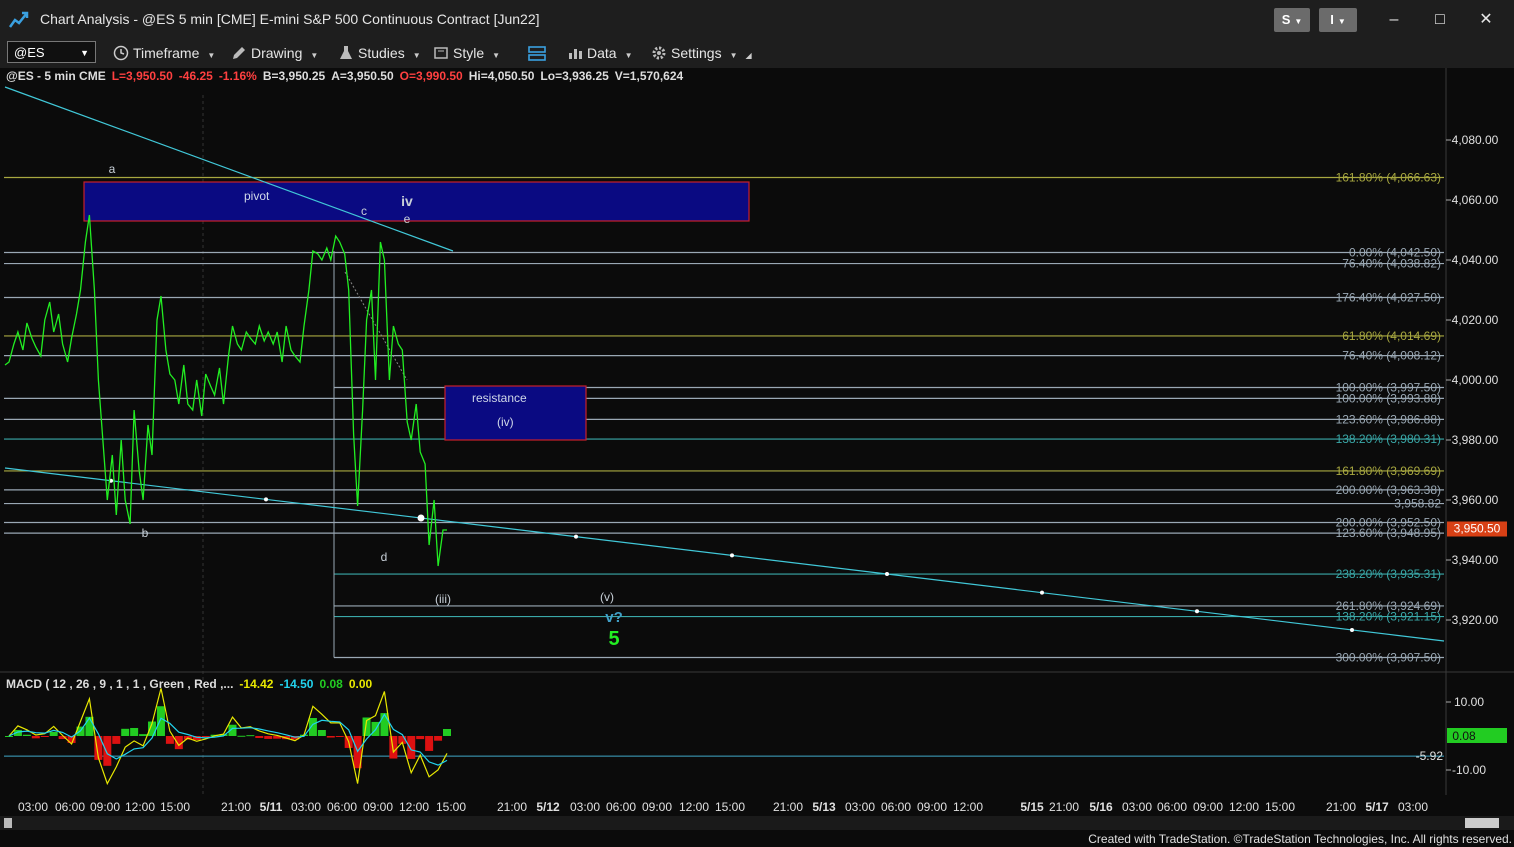 This screenshot has width=1514, height=847. What do you see at coordinates (1475, 380) in the screenshot?
I see `price-axis-label: 4,000.00` at bounding box center [1475, 380].